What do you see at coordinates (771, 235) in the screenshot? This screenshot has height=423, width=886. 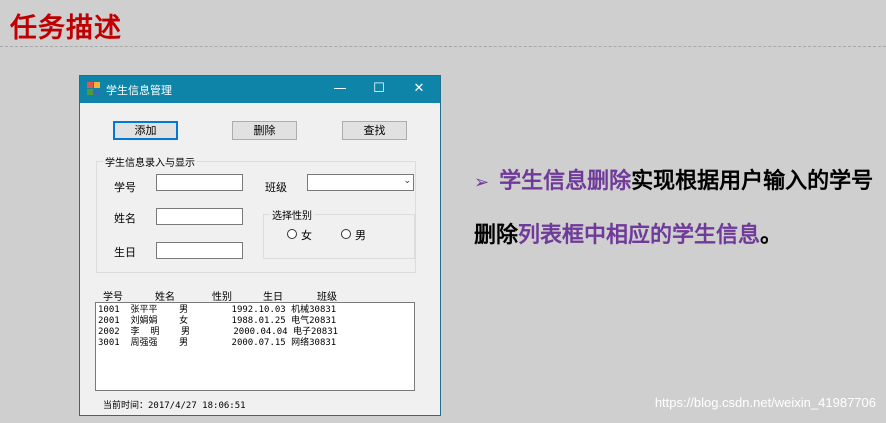 I see `desc-text-2: 。` at bounding box center [771, 235].